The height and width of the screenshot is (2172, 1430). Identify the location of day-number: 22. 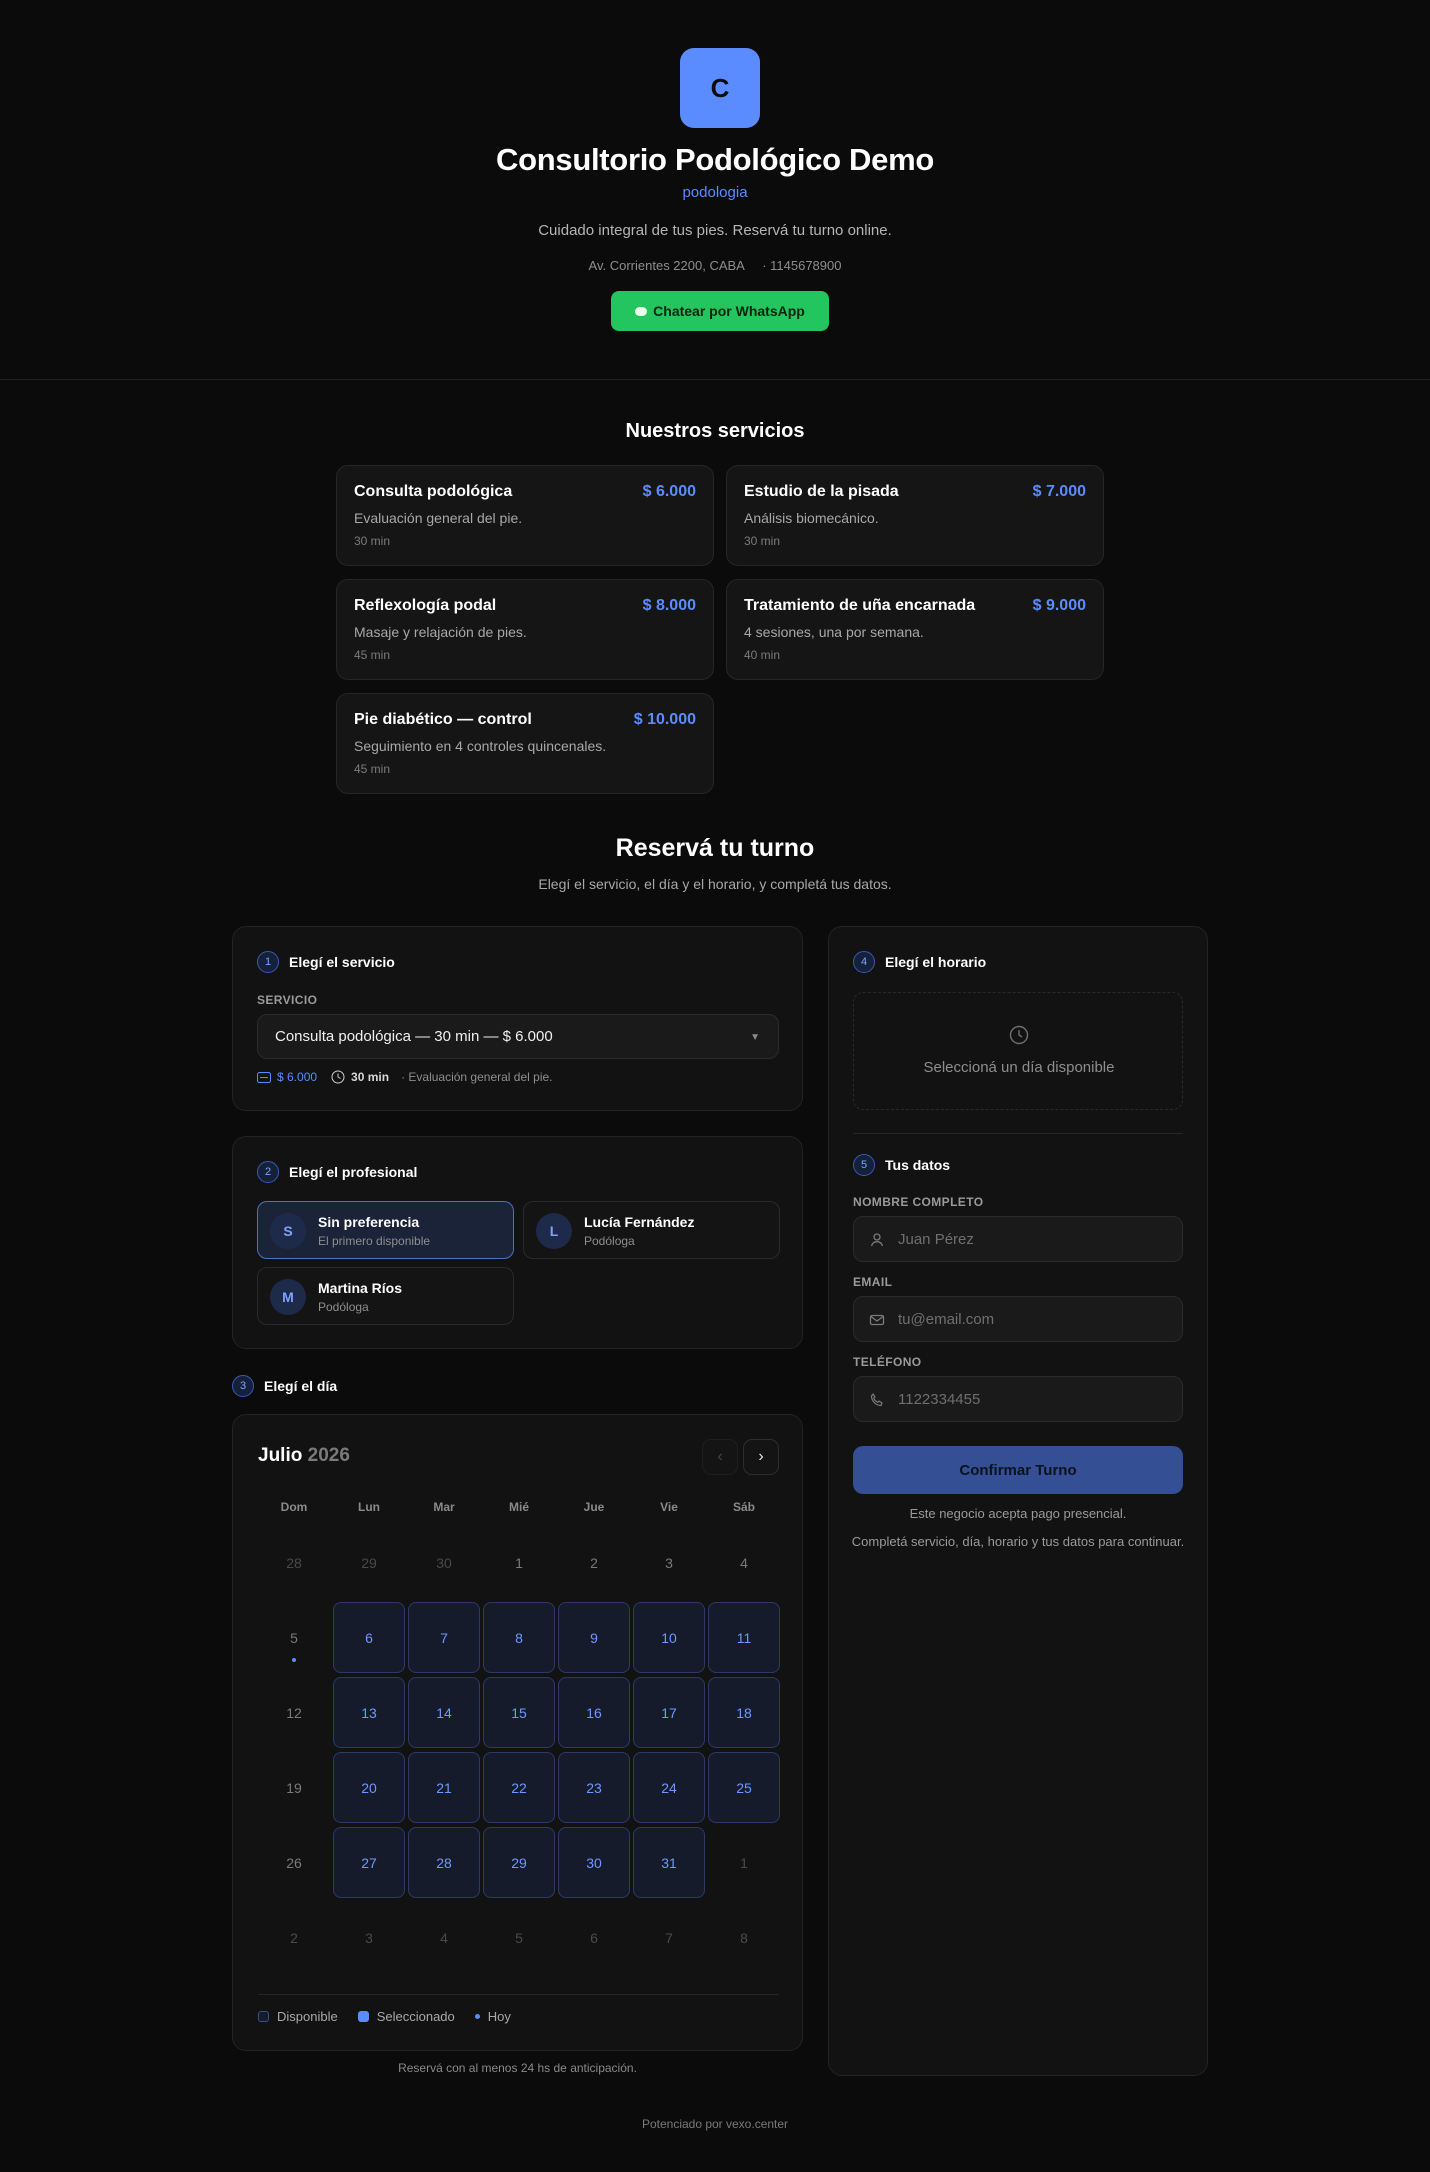
(519, 1787).